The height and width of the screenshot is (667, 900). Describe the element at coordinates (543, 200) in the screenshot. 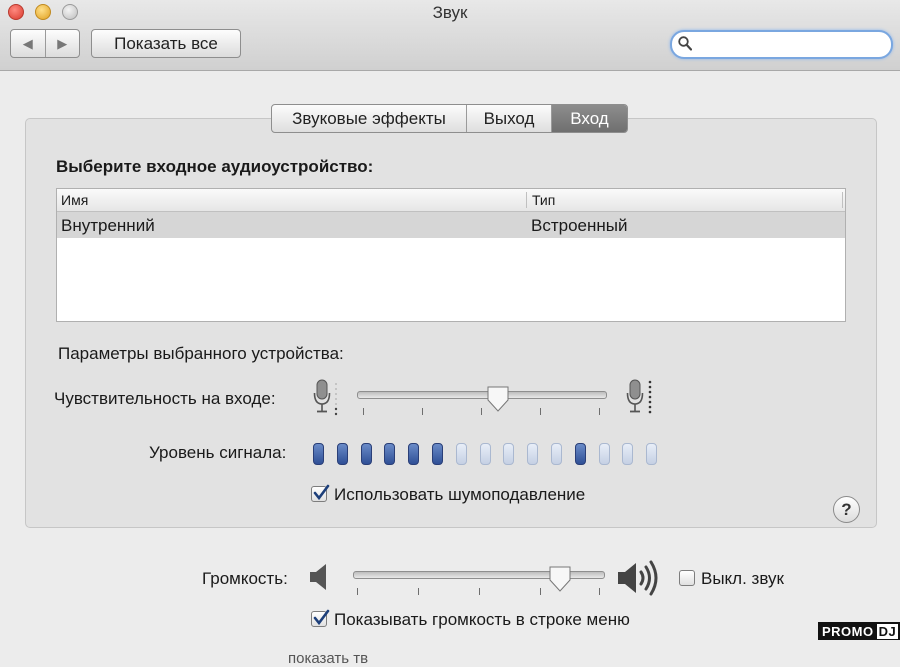

I see `column-header-type: Тип` at that location.